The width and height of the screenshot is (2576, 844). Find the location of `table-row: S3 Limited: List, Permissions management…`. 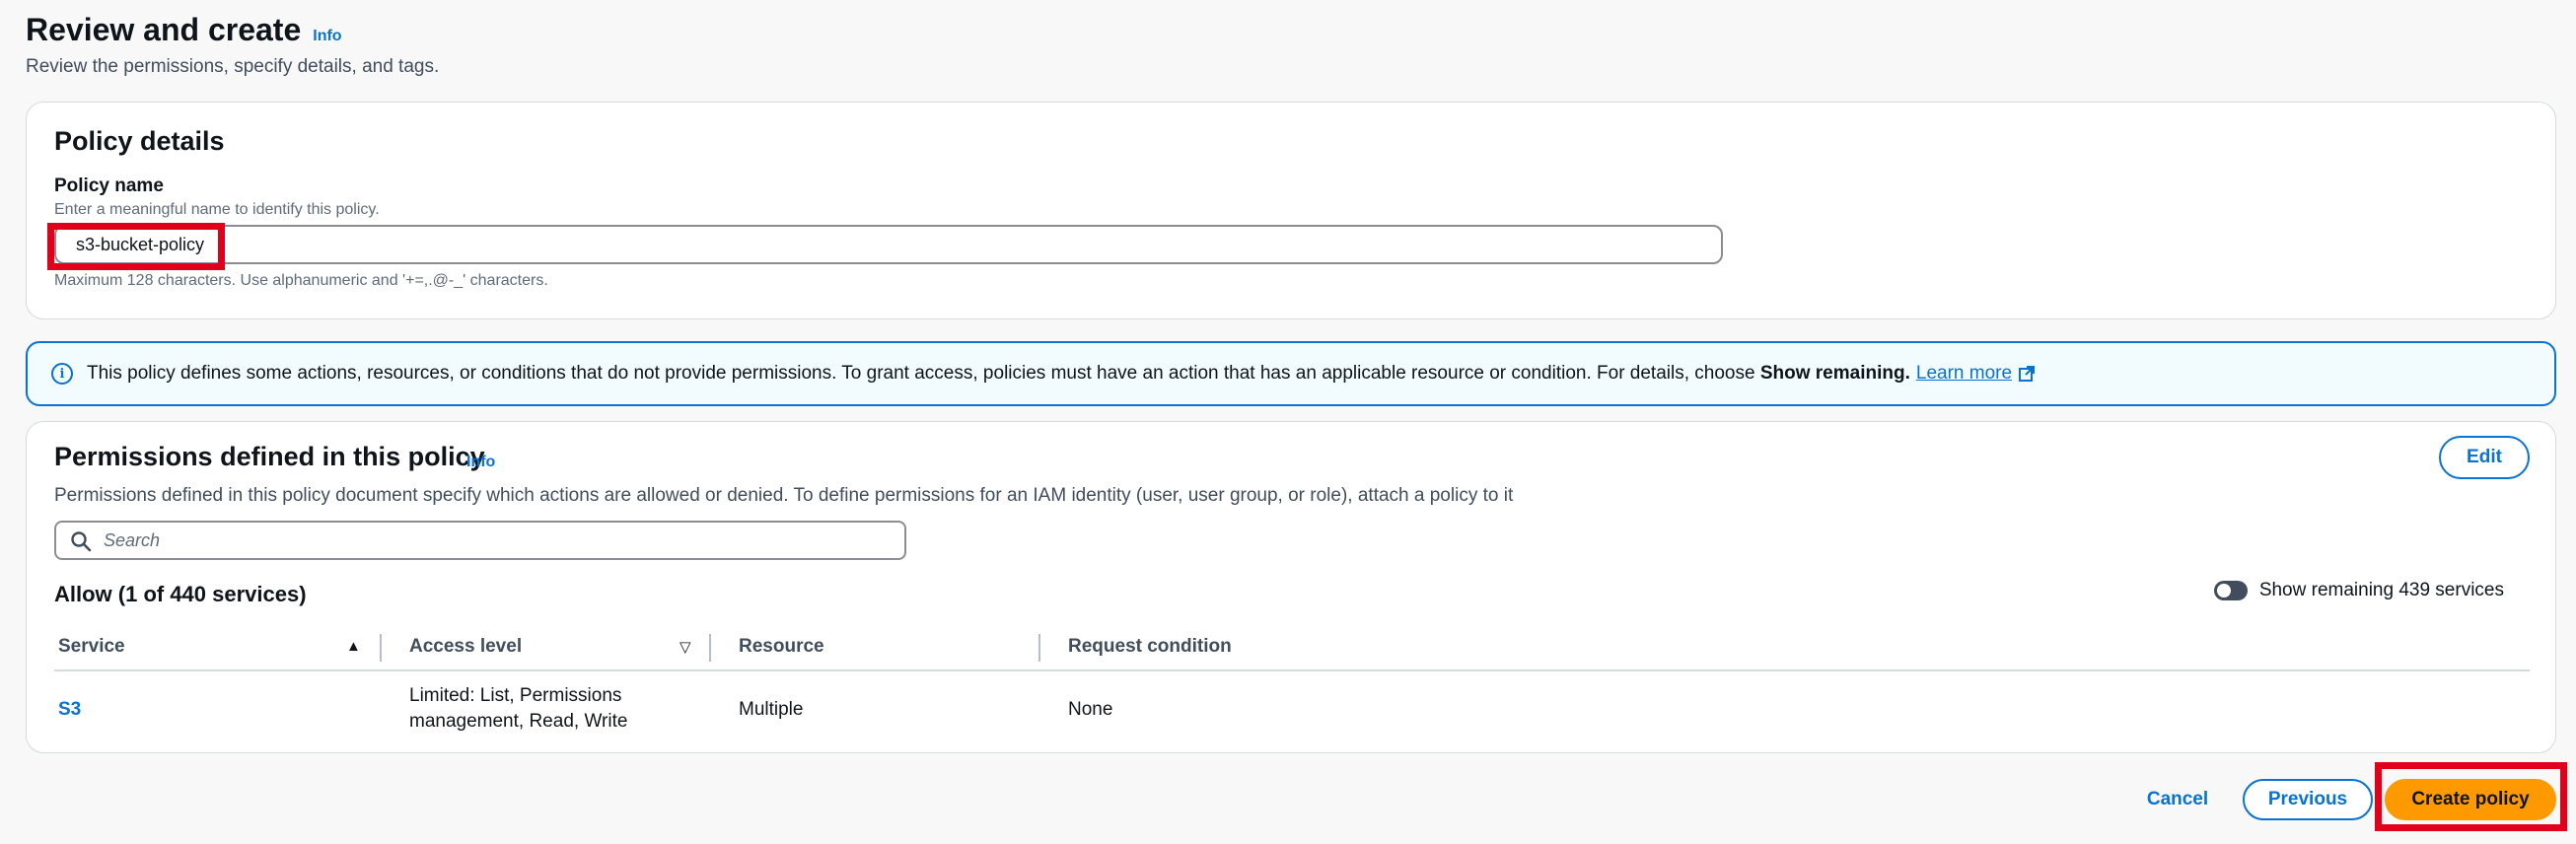

table-row: S3 Limited: List, Permissions management… is located at coordinates (1292, 711).